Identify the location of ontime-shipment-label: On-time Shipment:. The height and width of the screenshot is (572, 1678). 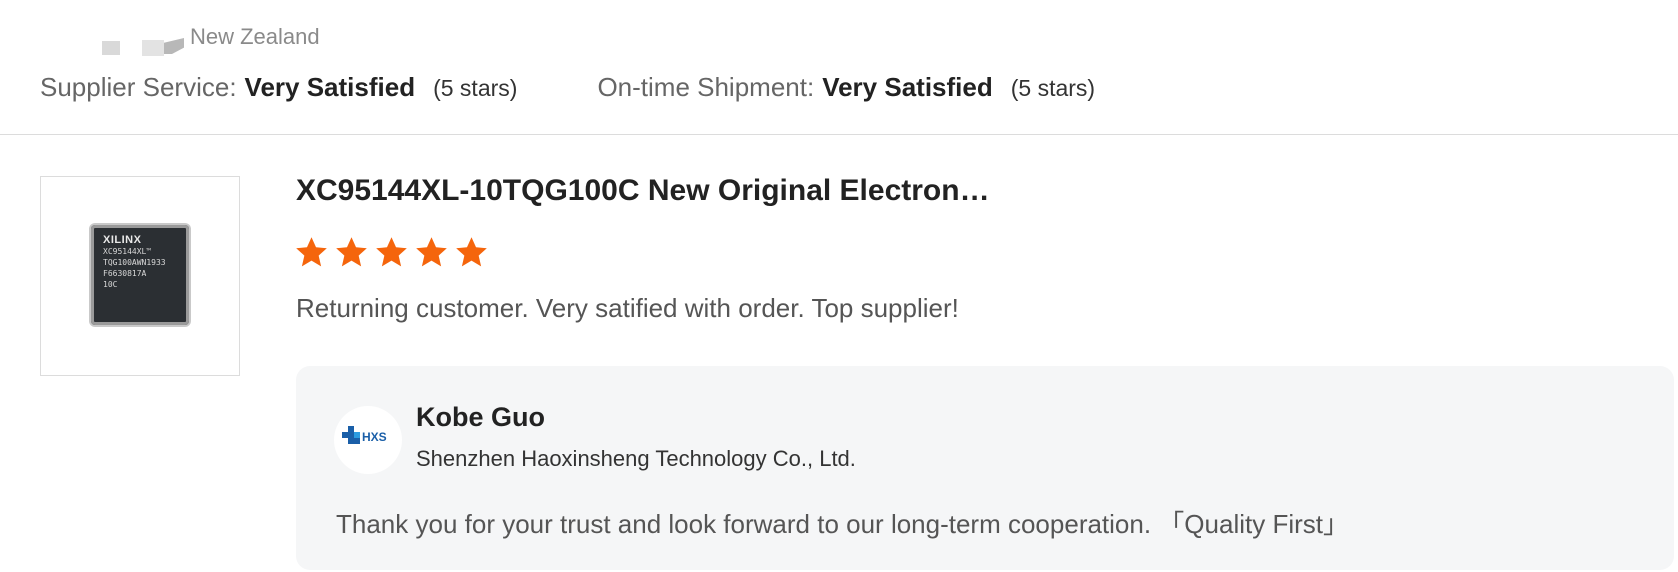
(706, 87).